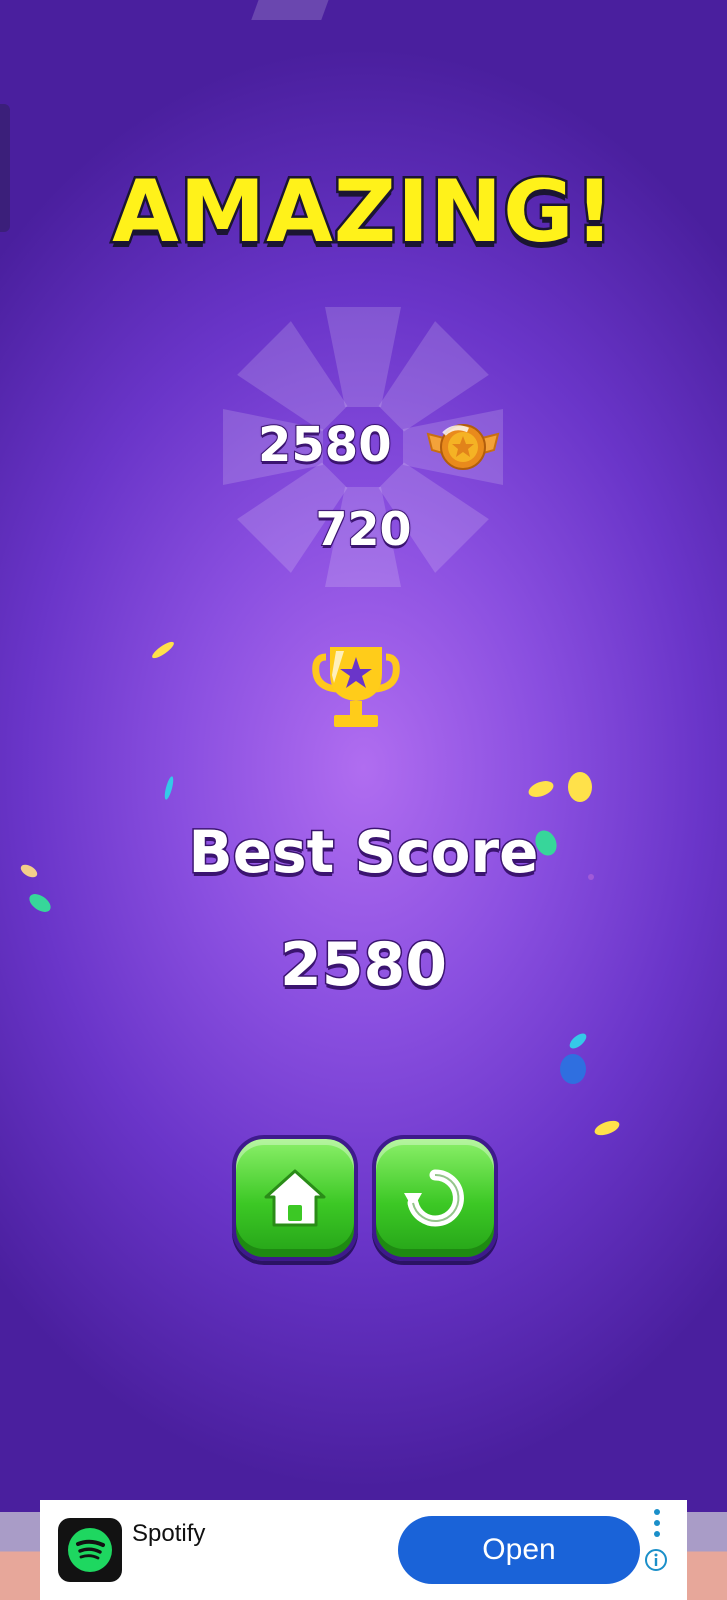 This screenshot has width=727, height=1600. Describe the element at coordinates (364, 965) in the screenshot. I see `best-score-value: 2580` at that location.